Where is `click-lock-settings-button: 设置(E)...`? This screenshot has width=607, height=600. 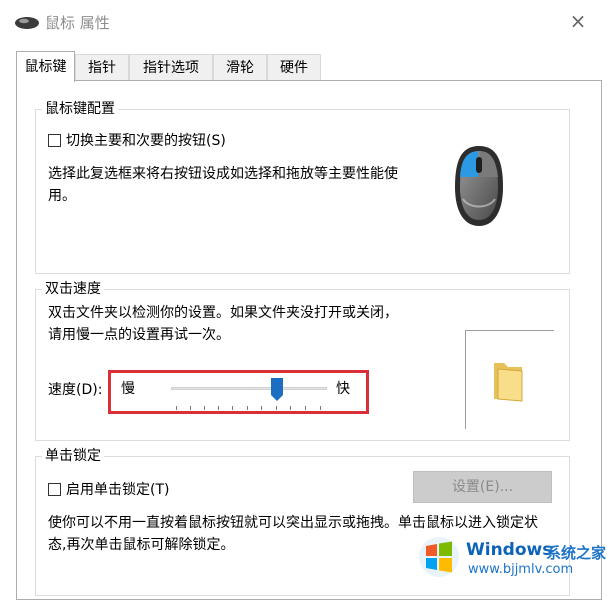
click-lock-settings-button: 设置(E)... is located at coordinates (482, 487).